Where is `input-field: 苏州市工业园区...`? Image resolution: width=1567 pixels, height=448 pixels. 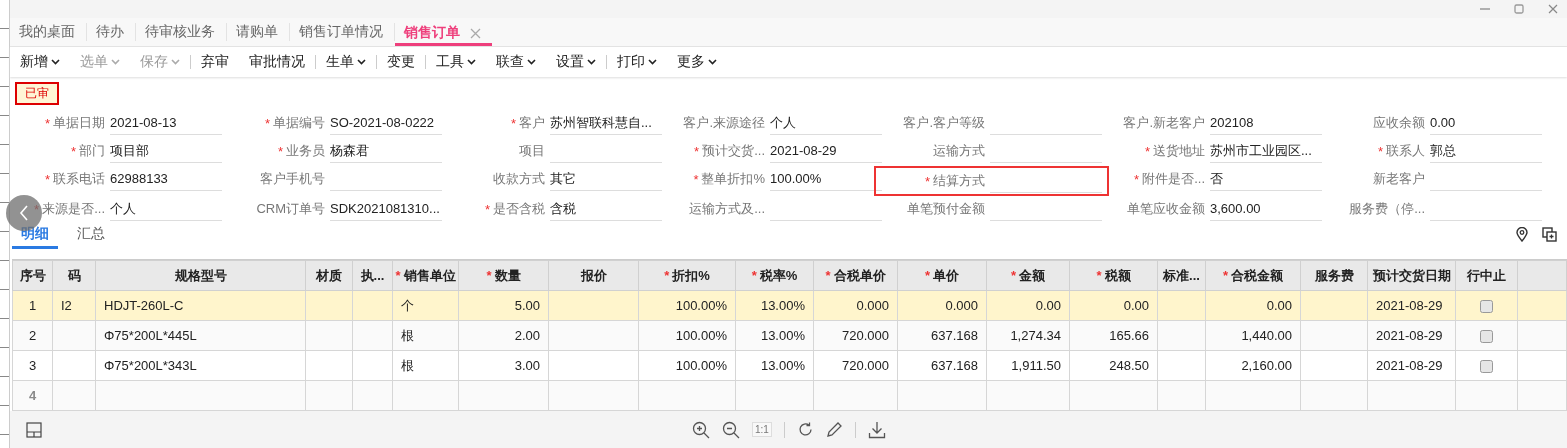
input-field: 苏州市工业园区... is located at coordinates (1266, 151).